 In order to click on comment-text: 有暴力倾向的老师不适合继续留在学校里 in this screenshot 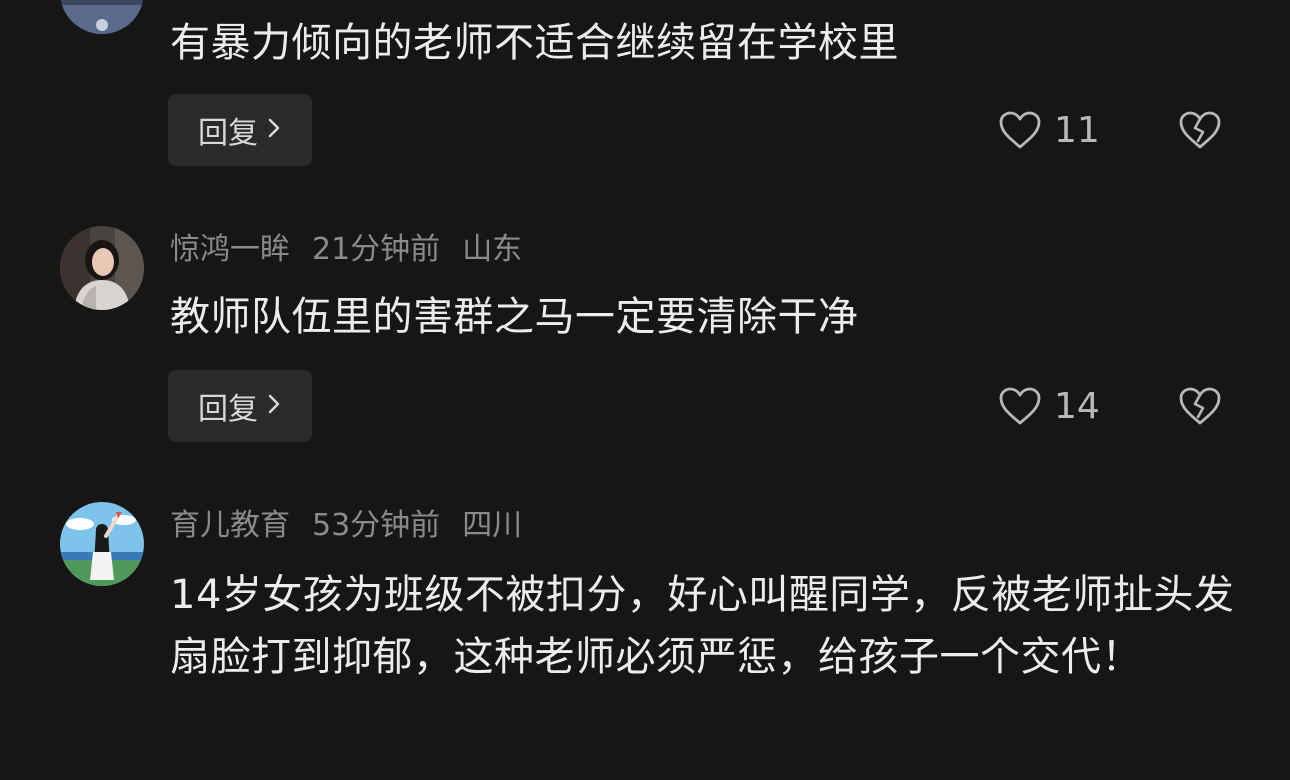, I will do `click(534, 43)`.